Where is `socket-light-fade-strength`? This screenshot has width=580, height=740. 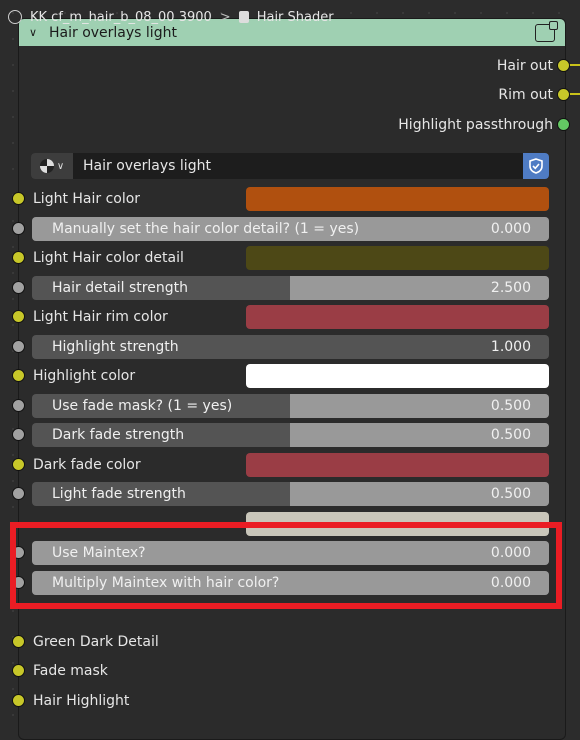 socket-light-fade-strength is located at coordinates (18, 493).